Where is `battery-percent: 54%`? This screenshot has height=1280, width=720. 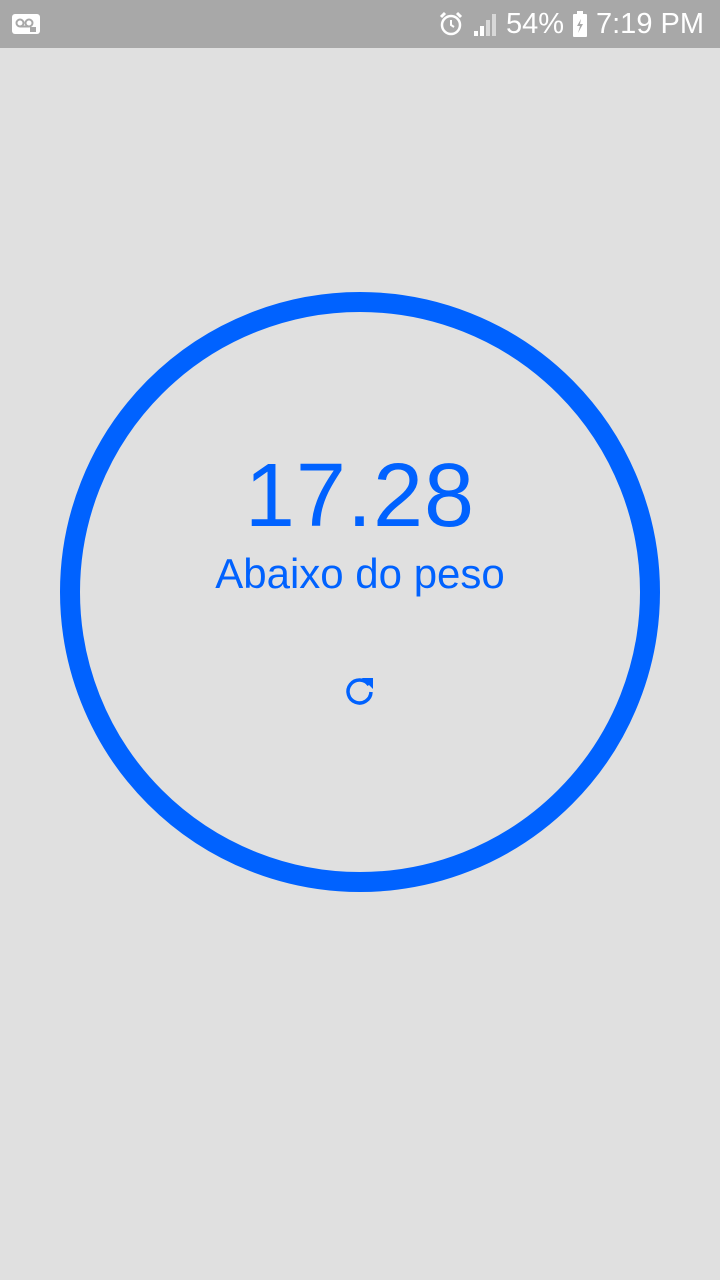
battery-percent: 54% is located at coordinates (534, 23).